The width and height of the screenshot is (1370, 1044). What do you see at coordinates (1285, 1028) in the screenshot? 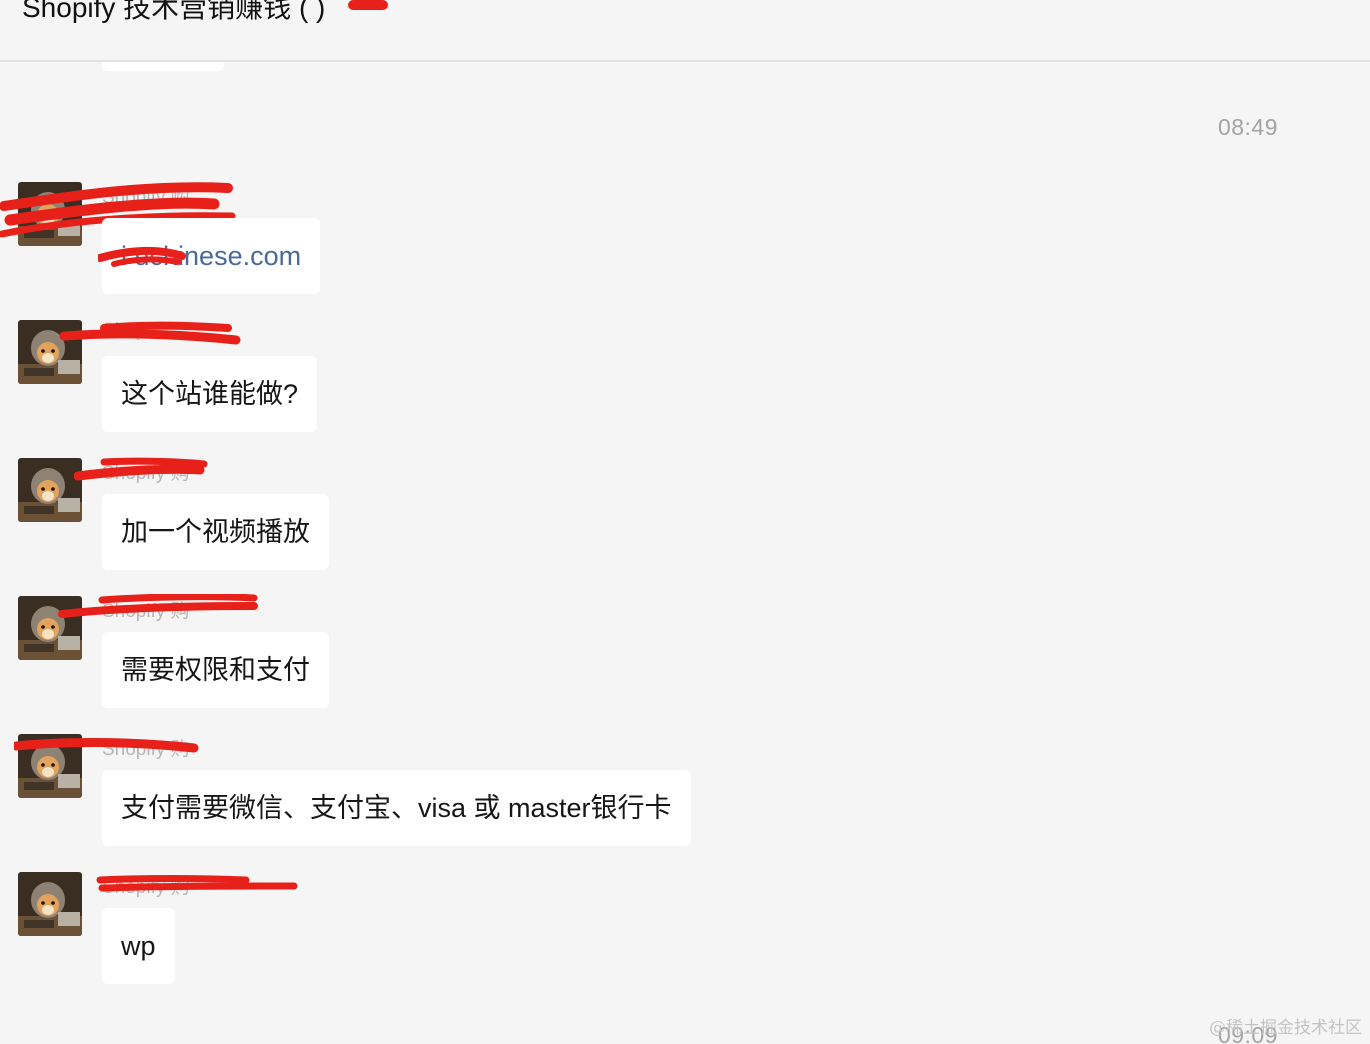
I see `watermark: @稀土掘金技术社区` at bounding box center [1285, 1028].